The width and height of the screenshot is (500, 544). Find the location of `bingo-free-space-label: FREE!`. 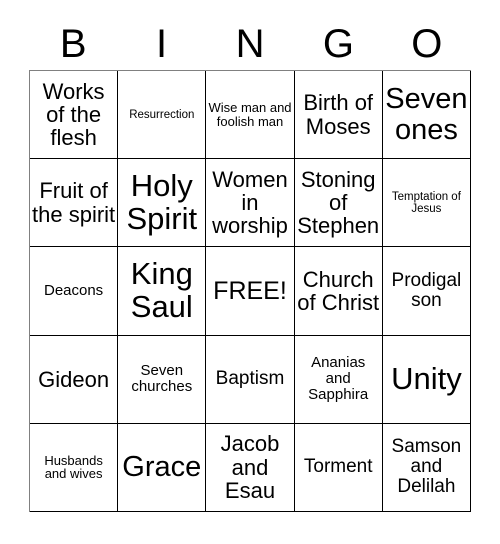

bingo-free-space-label: FREE! is located at coordinates (250, 290).